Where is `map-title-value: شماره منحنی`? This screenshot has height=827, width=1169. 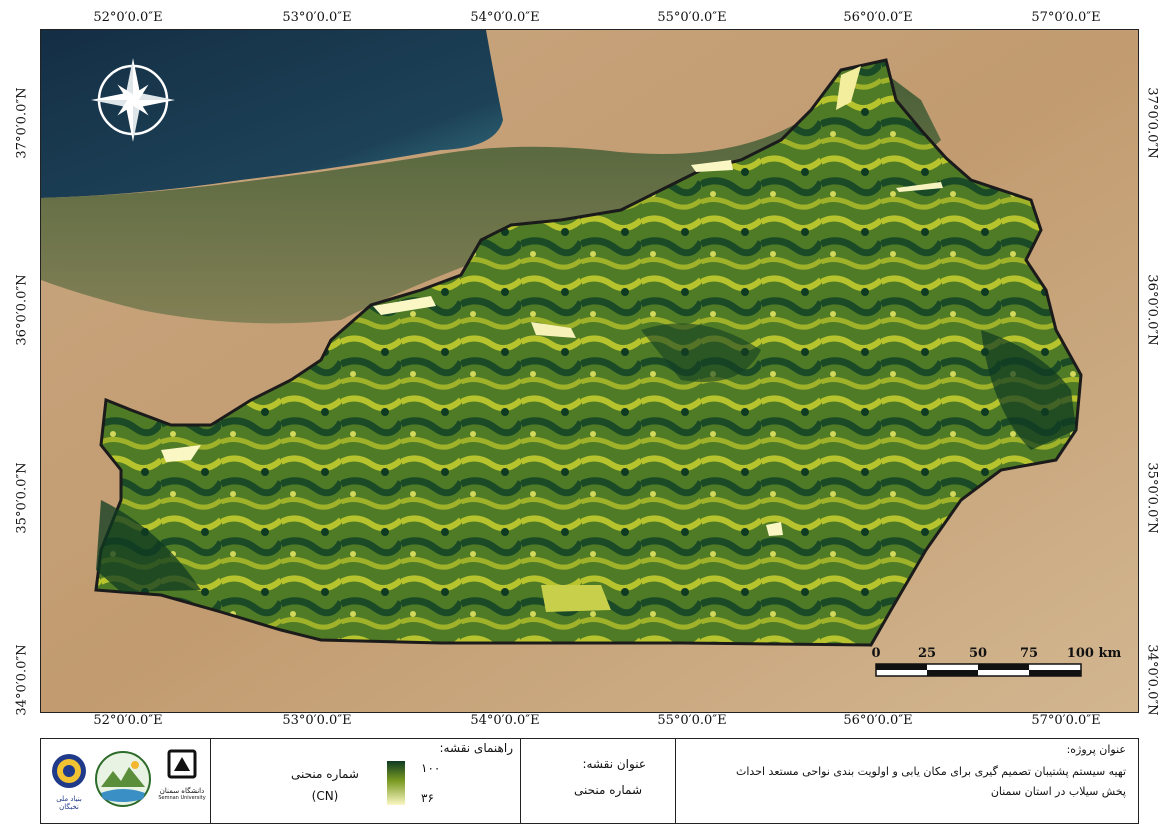
map-title-value: شماره منحنی is located at coordinates (608, 790).